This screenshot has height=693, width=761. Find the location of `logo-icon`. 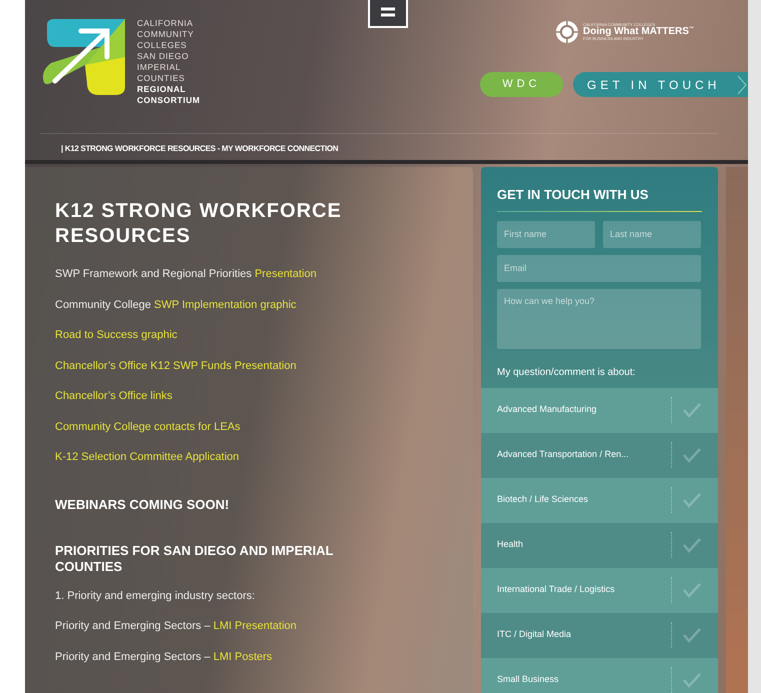

logo-icon is located at coordinates (84, 57).